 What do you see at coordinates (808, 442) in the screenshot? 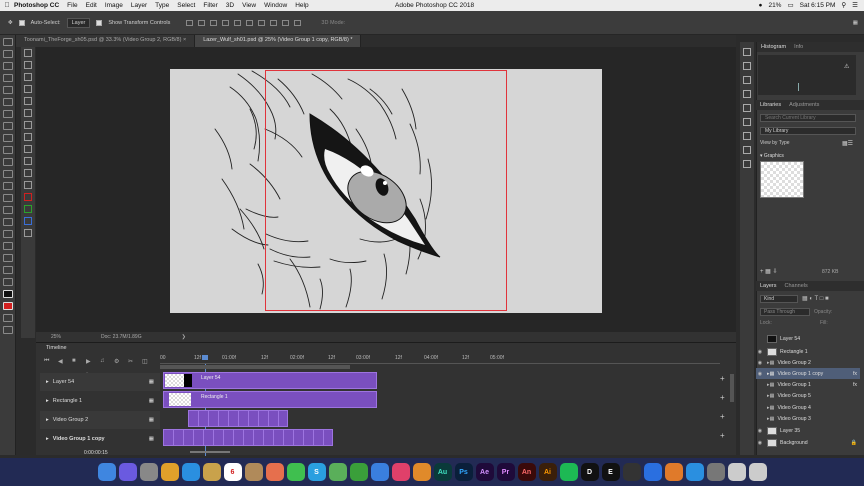
I see `layer-row: ◉ Background 🔒` at bounding box center [808, 442].